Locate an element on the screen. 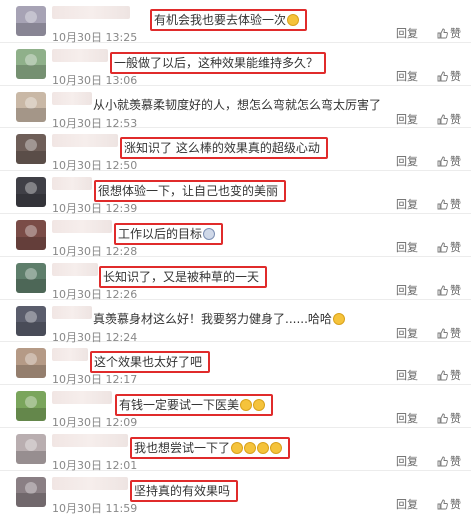 The height and width of the screenshot is (516, 471). comment-text-content: 这个效果也太好了吧 is located at coordinates (148, 362).